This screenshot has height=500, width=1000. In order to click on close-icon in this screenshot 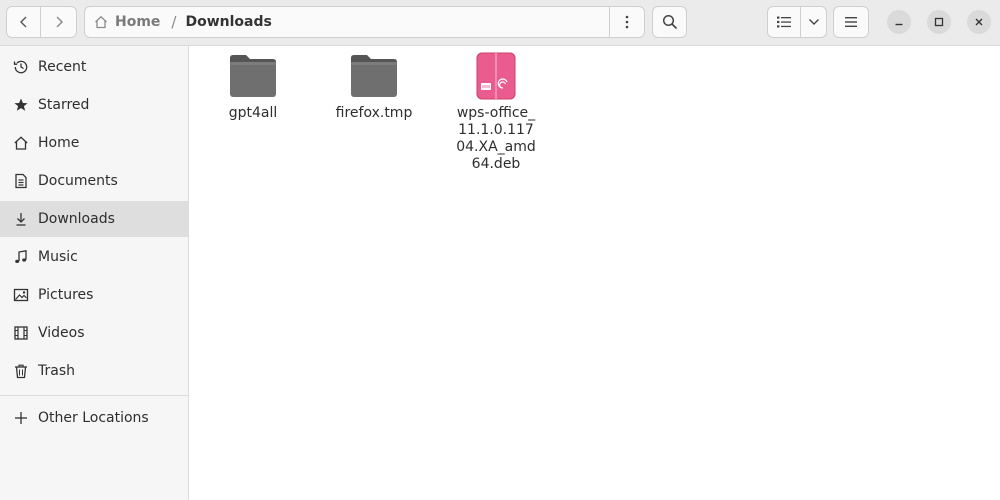, I will do `click(979, 22)`.